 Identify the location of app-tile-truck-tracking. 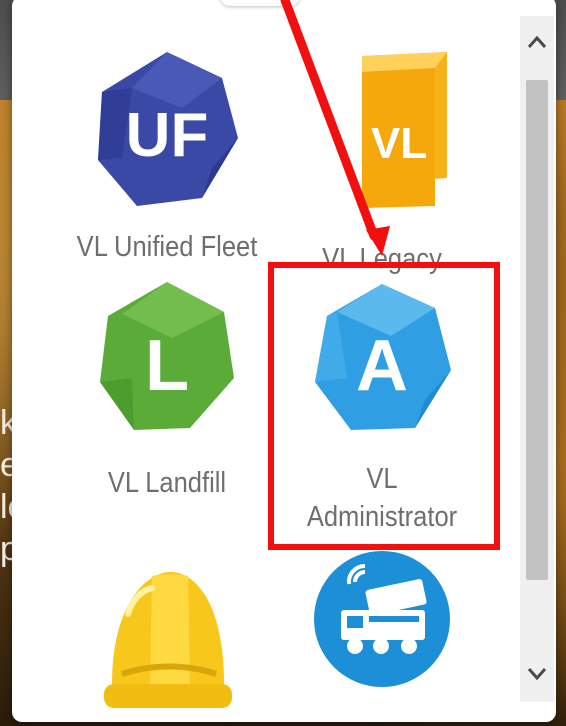
(382, 619).